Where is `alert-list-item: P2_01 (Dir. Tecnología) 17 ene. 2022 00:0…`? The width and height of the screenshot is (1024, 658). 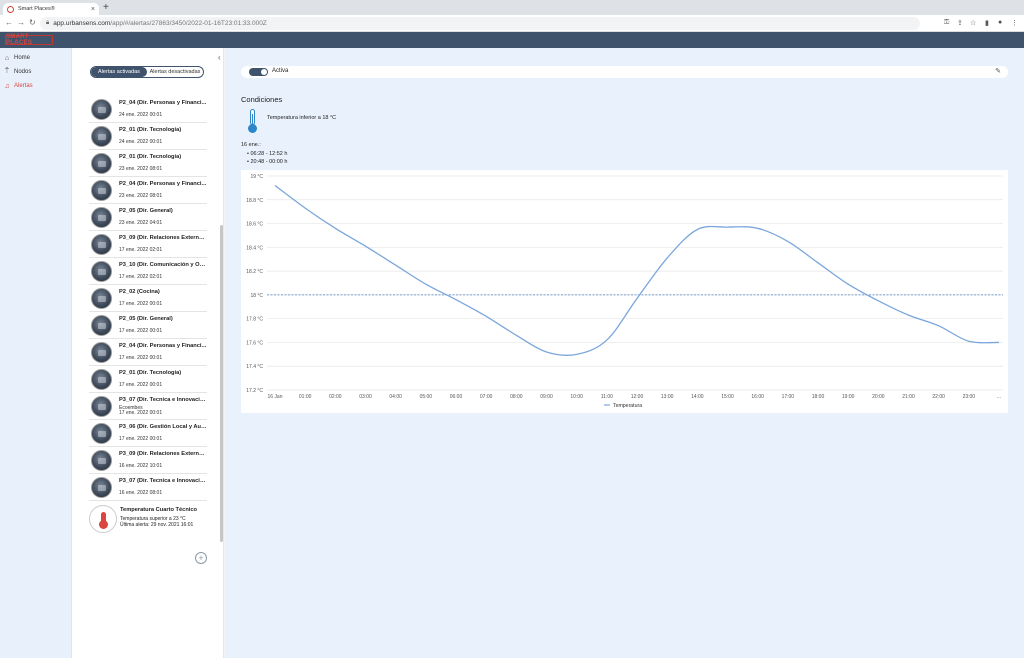
alert-list-item: P2_01 (Dir. Tecnología) 17 ene. 2022 00:0… is located at coordinates (148, 379).